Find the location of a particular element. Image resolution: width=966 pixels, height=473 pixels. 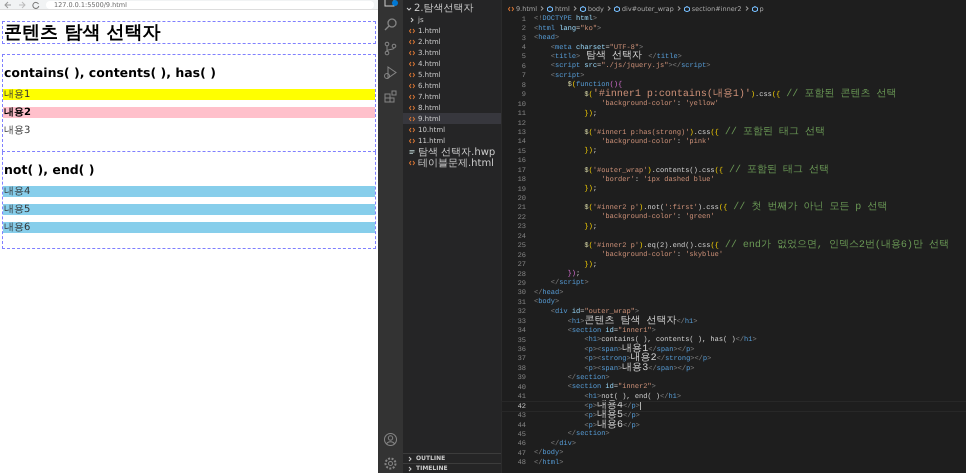

paragraph: 내용5 is located at coordinates (189, 209).